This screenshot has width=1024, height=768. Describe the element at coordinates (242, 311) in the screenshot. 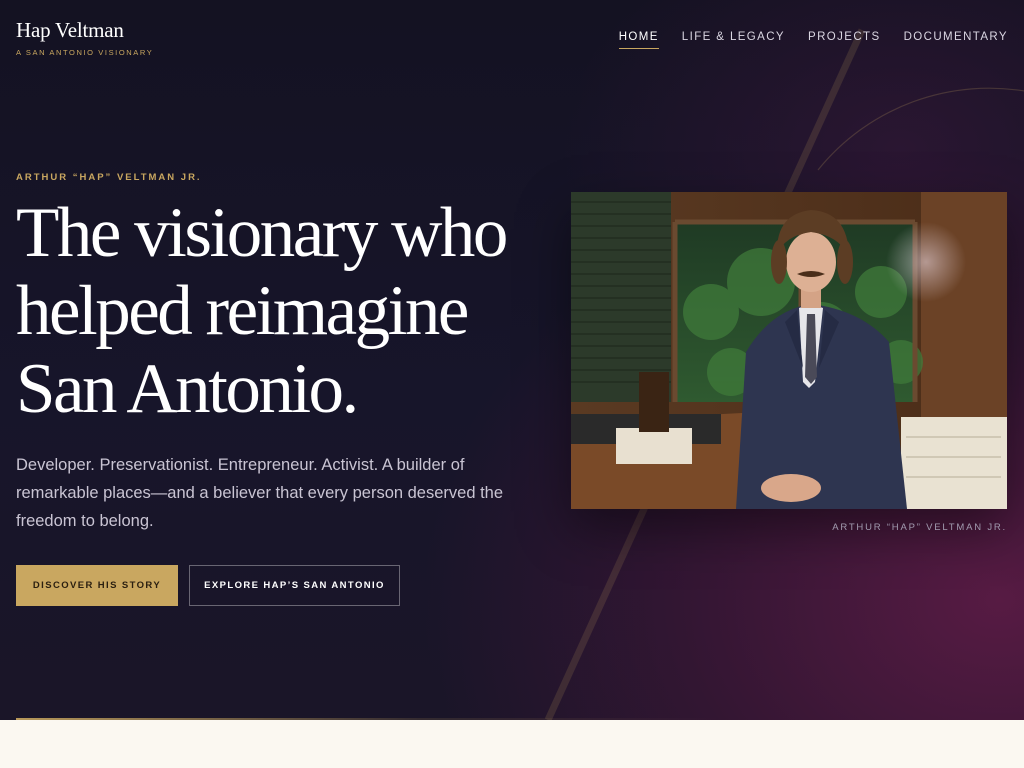

I see `headline-line: helped reimagine` at that location.